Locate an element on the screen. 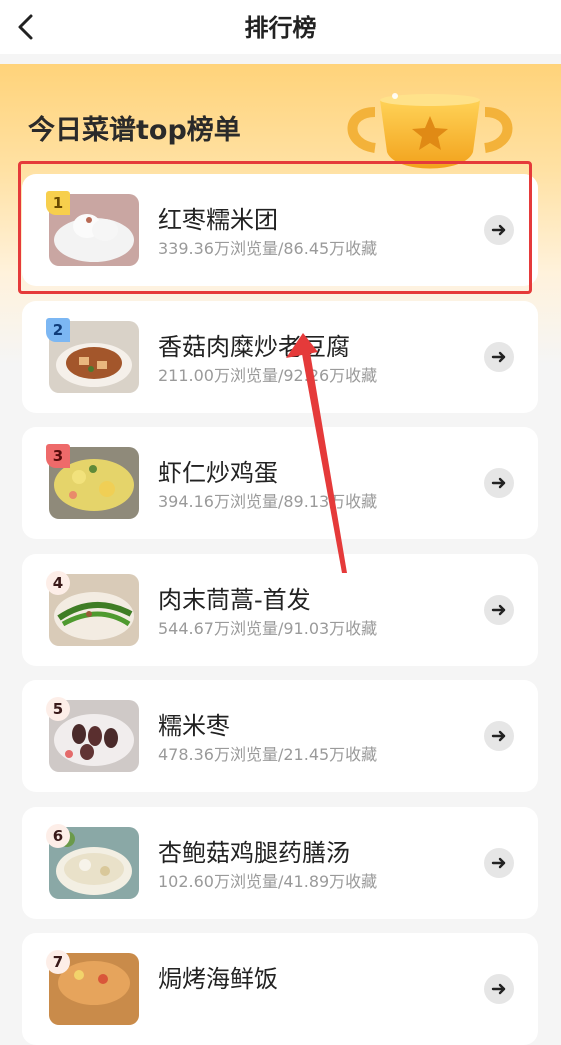 This screenshot has width=561, height=1045. recipe-stats: 102.60万浏览量/41.89万收藏 is located at coordinates (268, 881).